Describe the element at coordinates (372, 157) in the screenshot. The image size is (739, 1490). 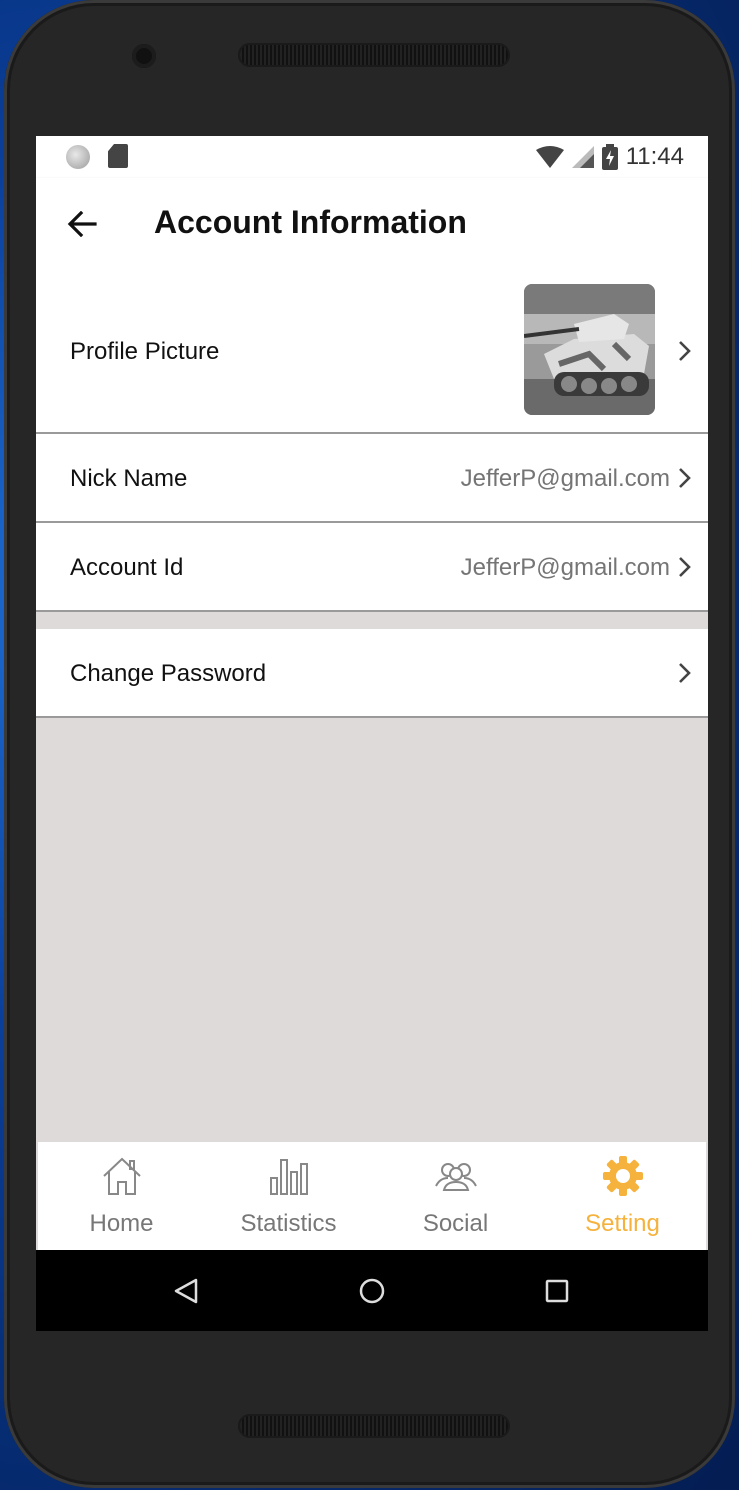
I see `status-bar: 11:44` at that location.